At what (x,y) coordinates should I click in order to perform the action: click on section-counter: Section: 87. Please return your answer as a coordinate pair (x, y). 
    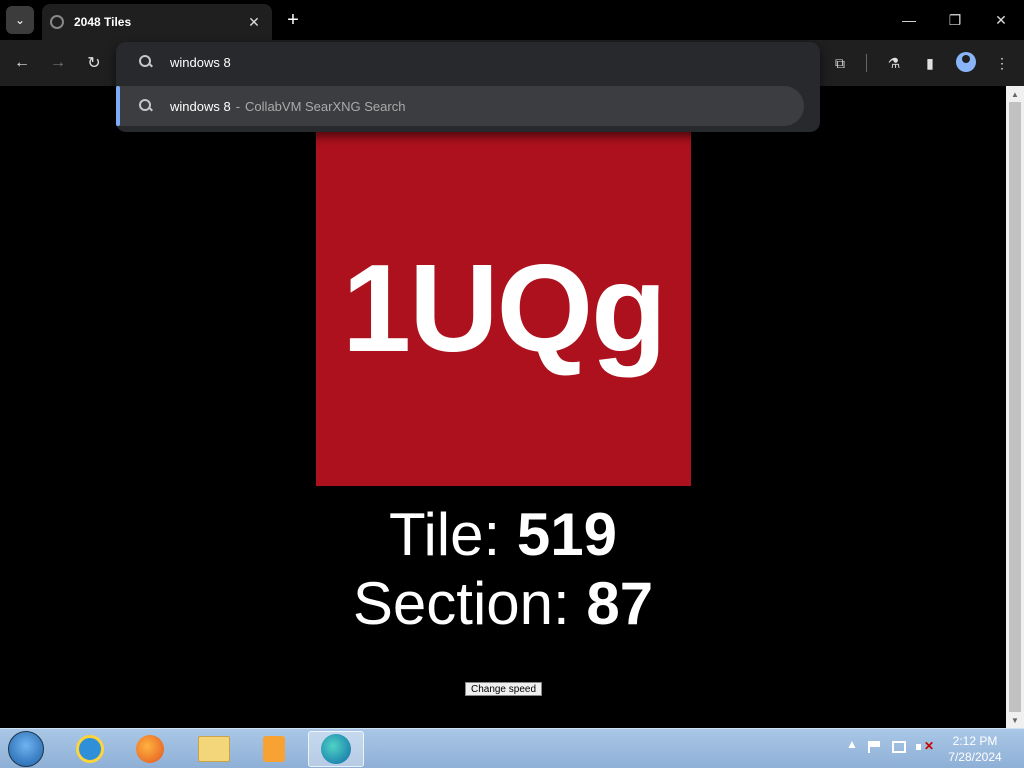
    Looking at the image, I should click on (503, 603).